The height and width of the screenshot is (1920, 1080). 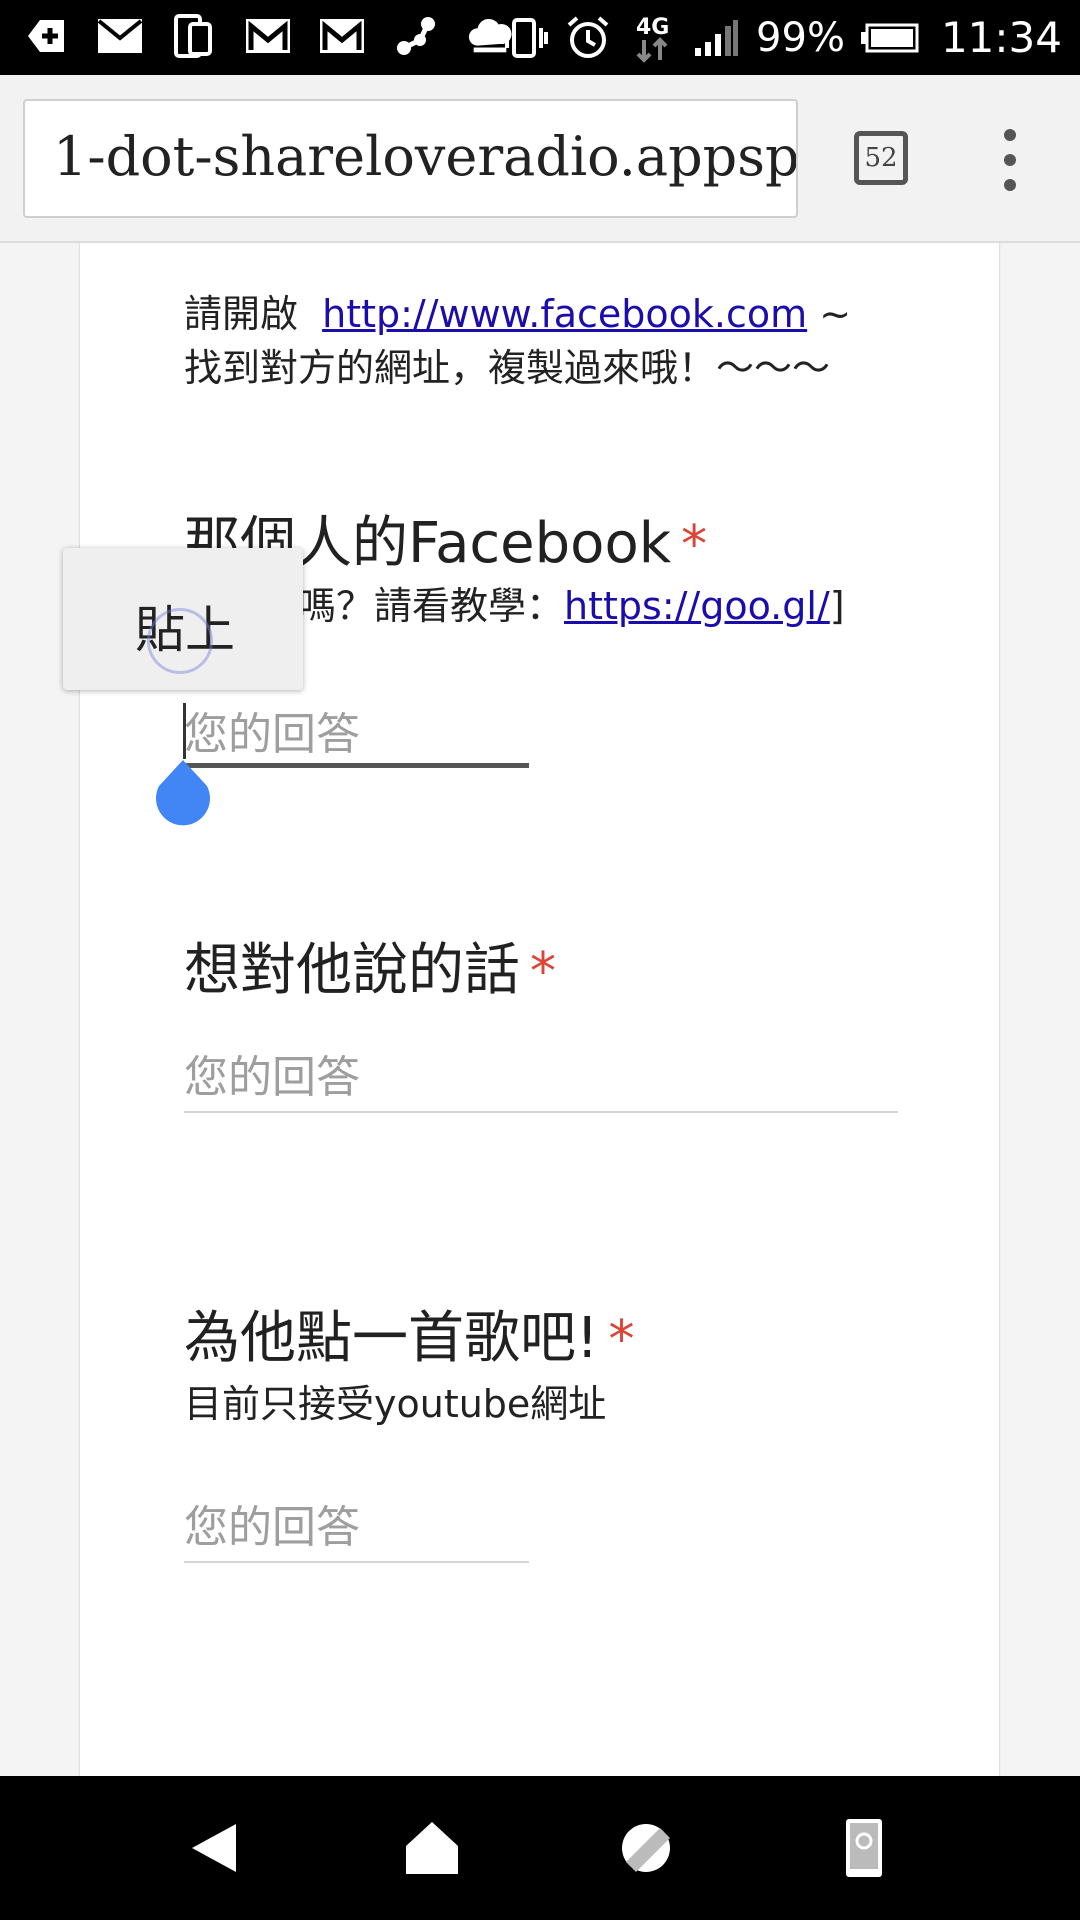 I want to click on overflow-menu-button, so click(x=1010, y=160).